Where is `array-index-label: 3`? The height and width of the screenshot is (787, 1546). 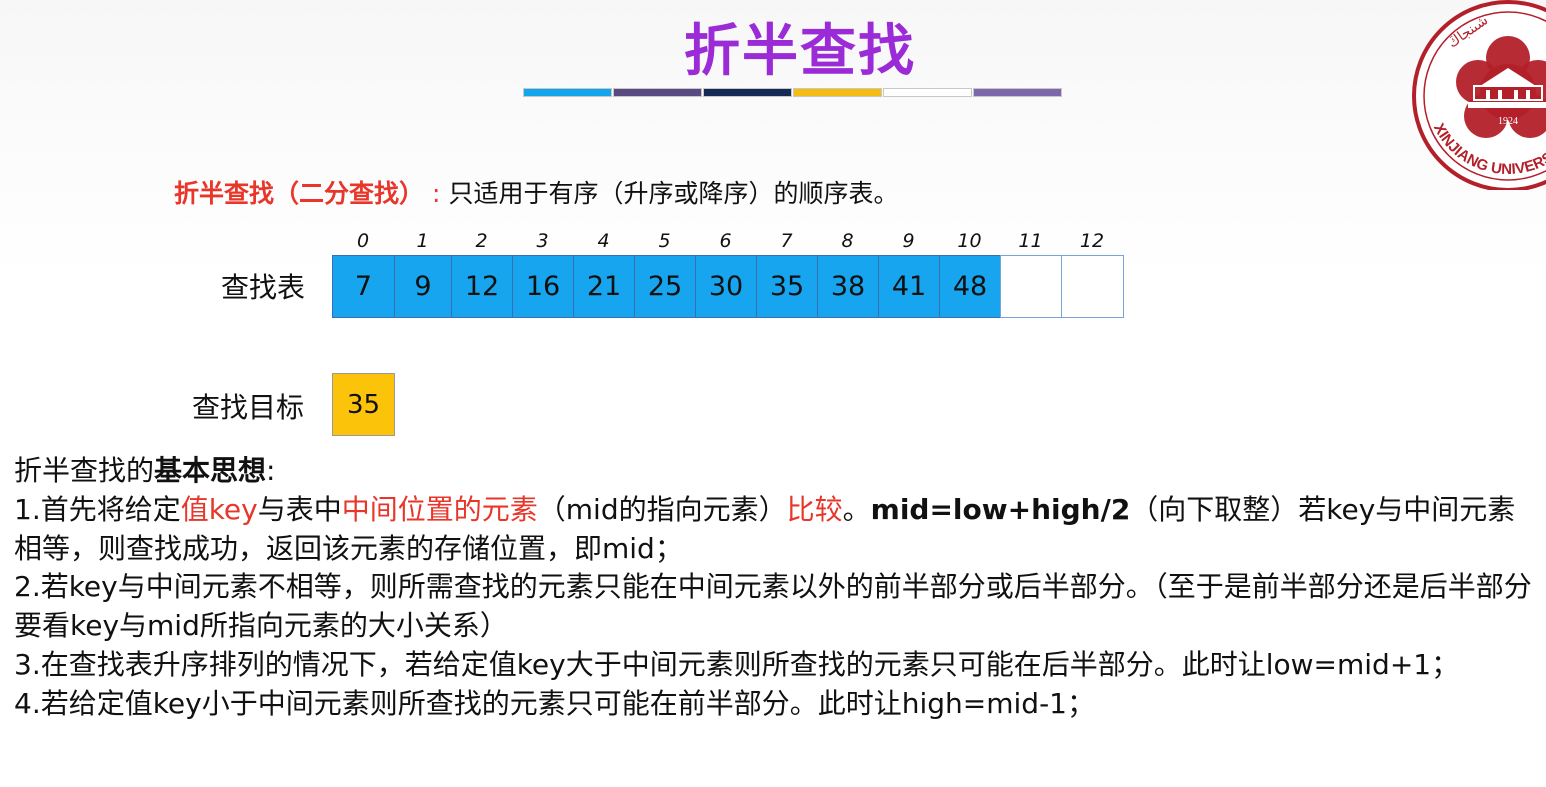
array-index-label: 3 is located at coordinates (542, 241).